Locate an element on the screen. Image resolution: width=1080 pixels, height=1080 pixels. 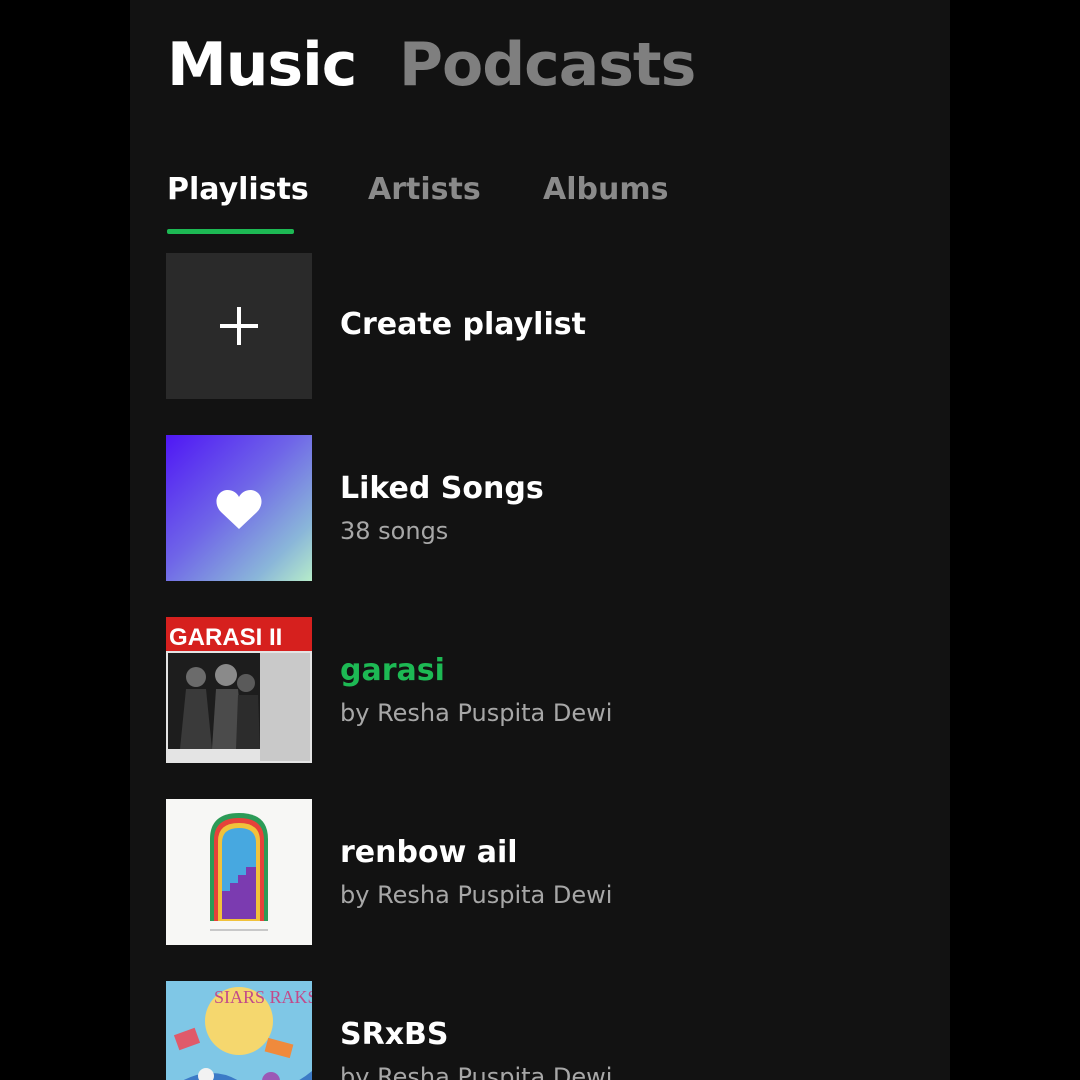
playlist-cover-srxbs: SIARS RAKSH is located at coordinates (239, 1030).